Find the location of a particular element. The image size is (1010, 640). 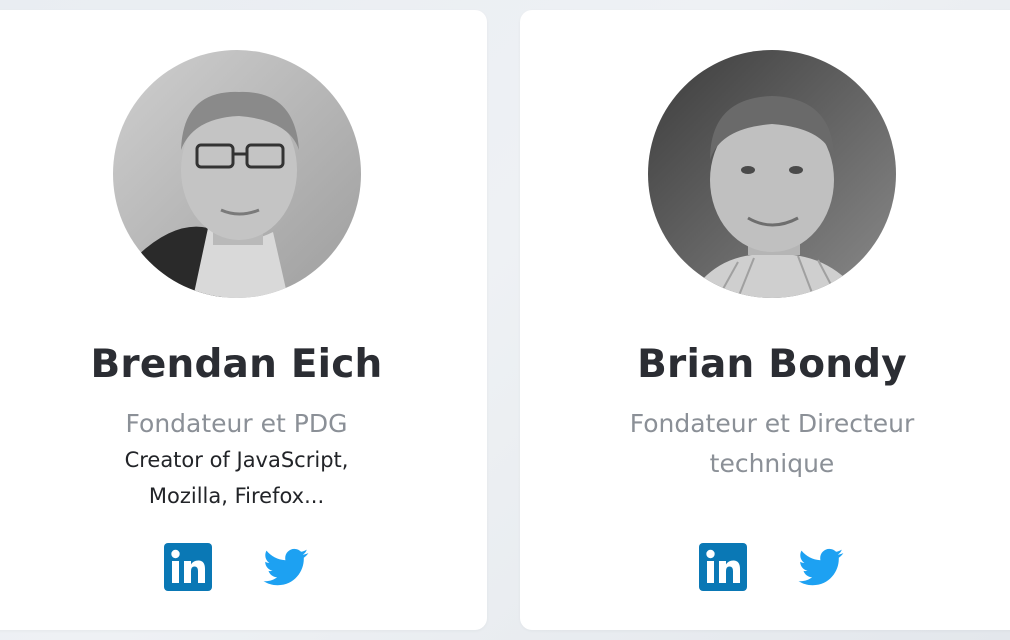

member-name: Brendan Eich is located at coordinates (236, 364).